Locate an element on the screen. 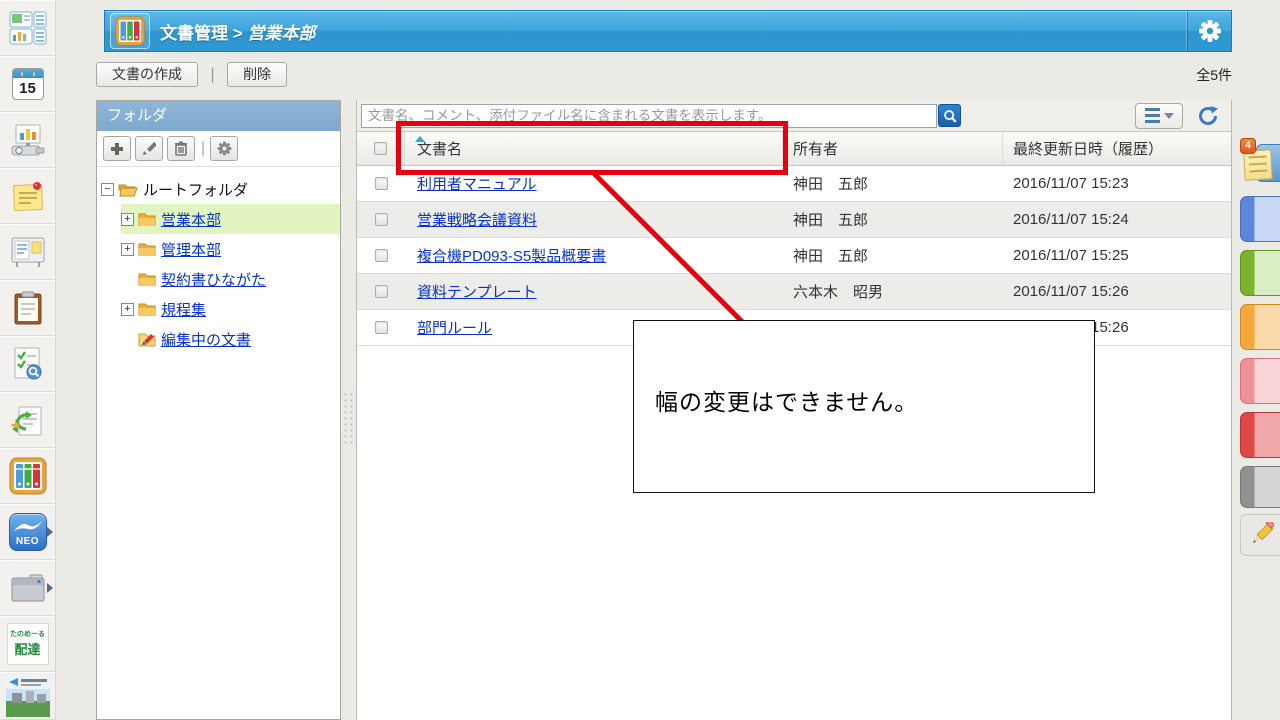 The image size is (1280, 720). binders-icon is located at coordinates (27, 475).